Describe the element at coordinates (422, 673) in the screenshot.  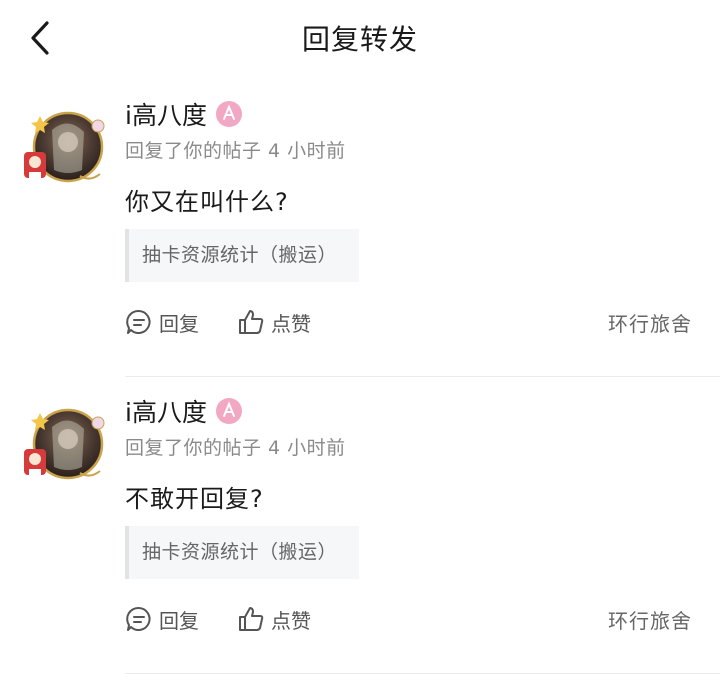
I see `divider` at that location.